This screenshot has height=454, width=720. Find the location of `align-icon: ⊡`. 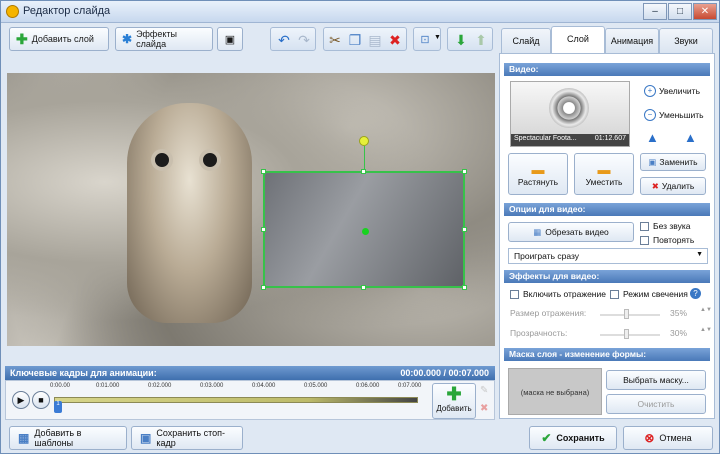

align-icon: ⊡ is located at coordinates (425, 40).